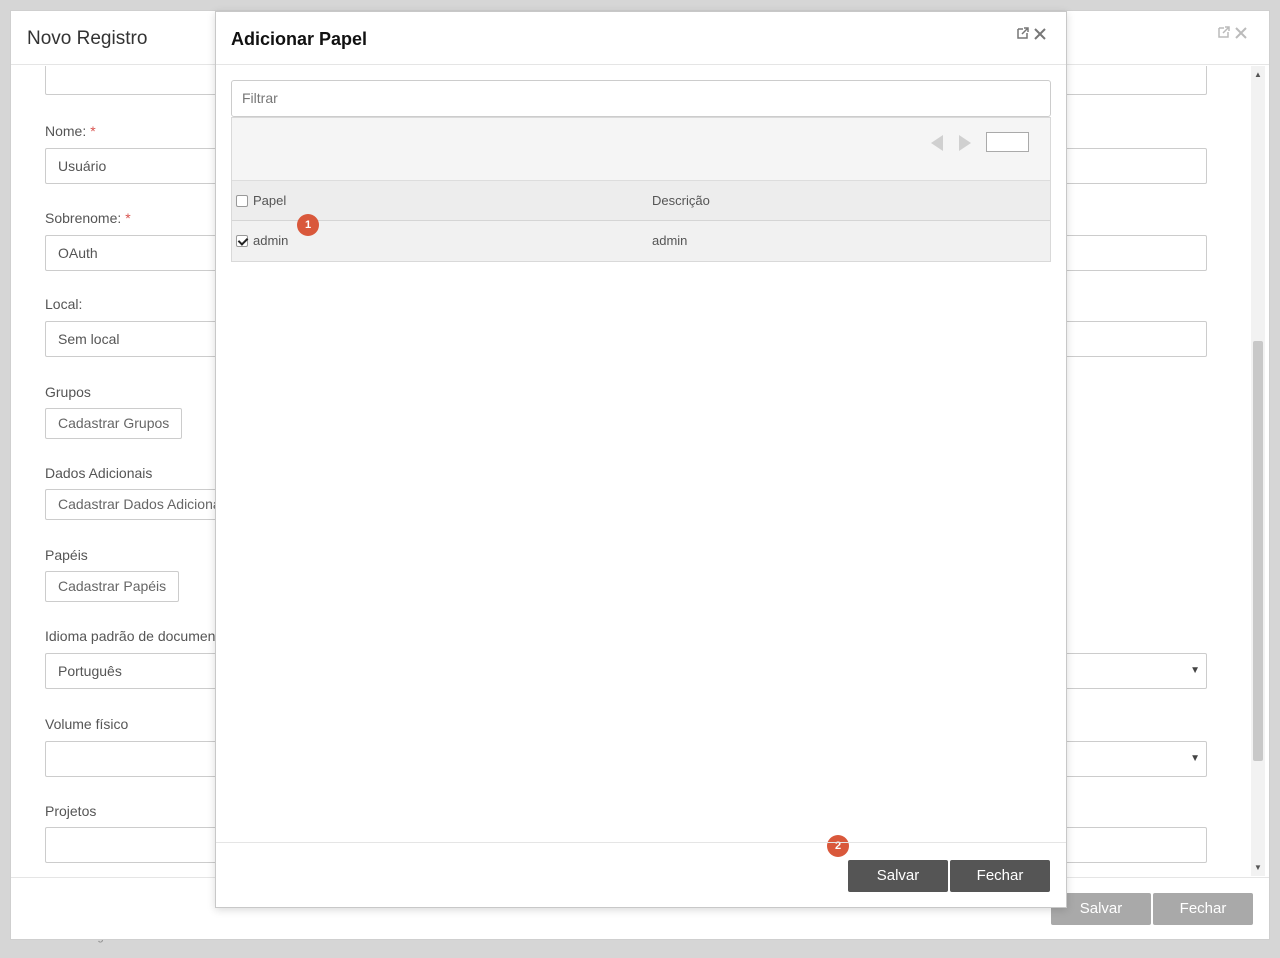 This screenshot has height=958, width=1280. Describe the element at coordinates (937, 144) in the screenshot. I see `pager-prev-icon` at that location.